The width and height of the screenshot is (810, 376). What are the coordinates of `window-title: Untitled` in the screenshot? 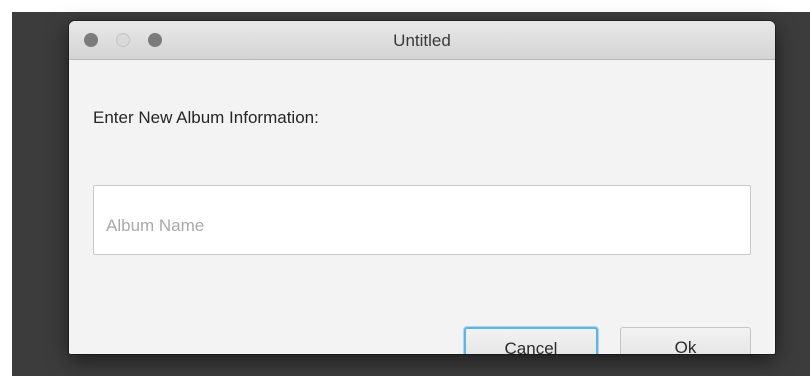 It's located at (422, 40).